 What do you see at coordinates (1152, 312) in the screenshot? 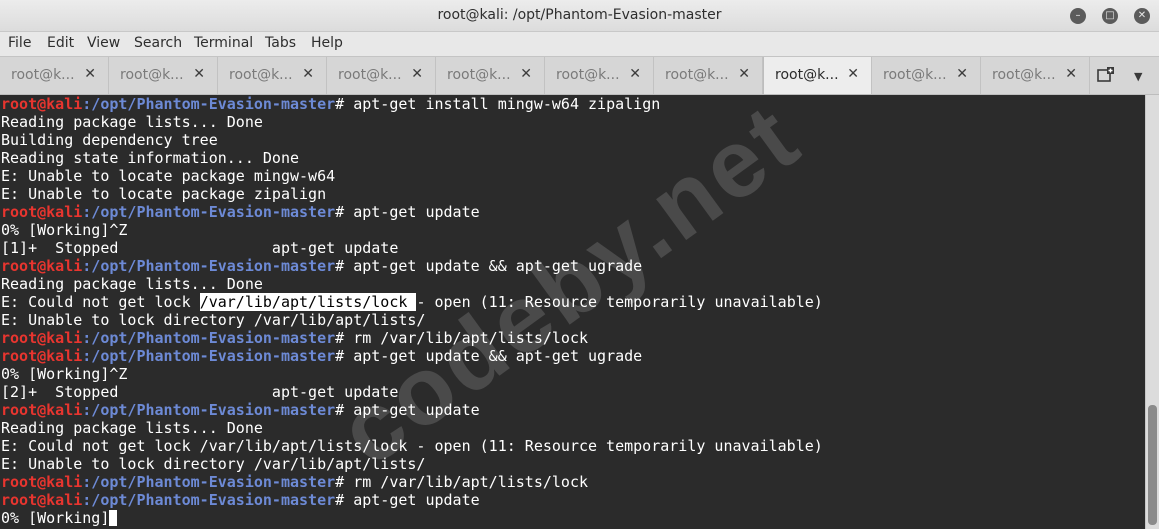
I see `scrollbar` at bounding box center [1152, 312].